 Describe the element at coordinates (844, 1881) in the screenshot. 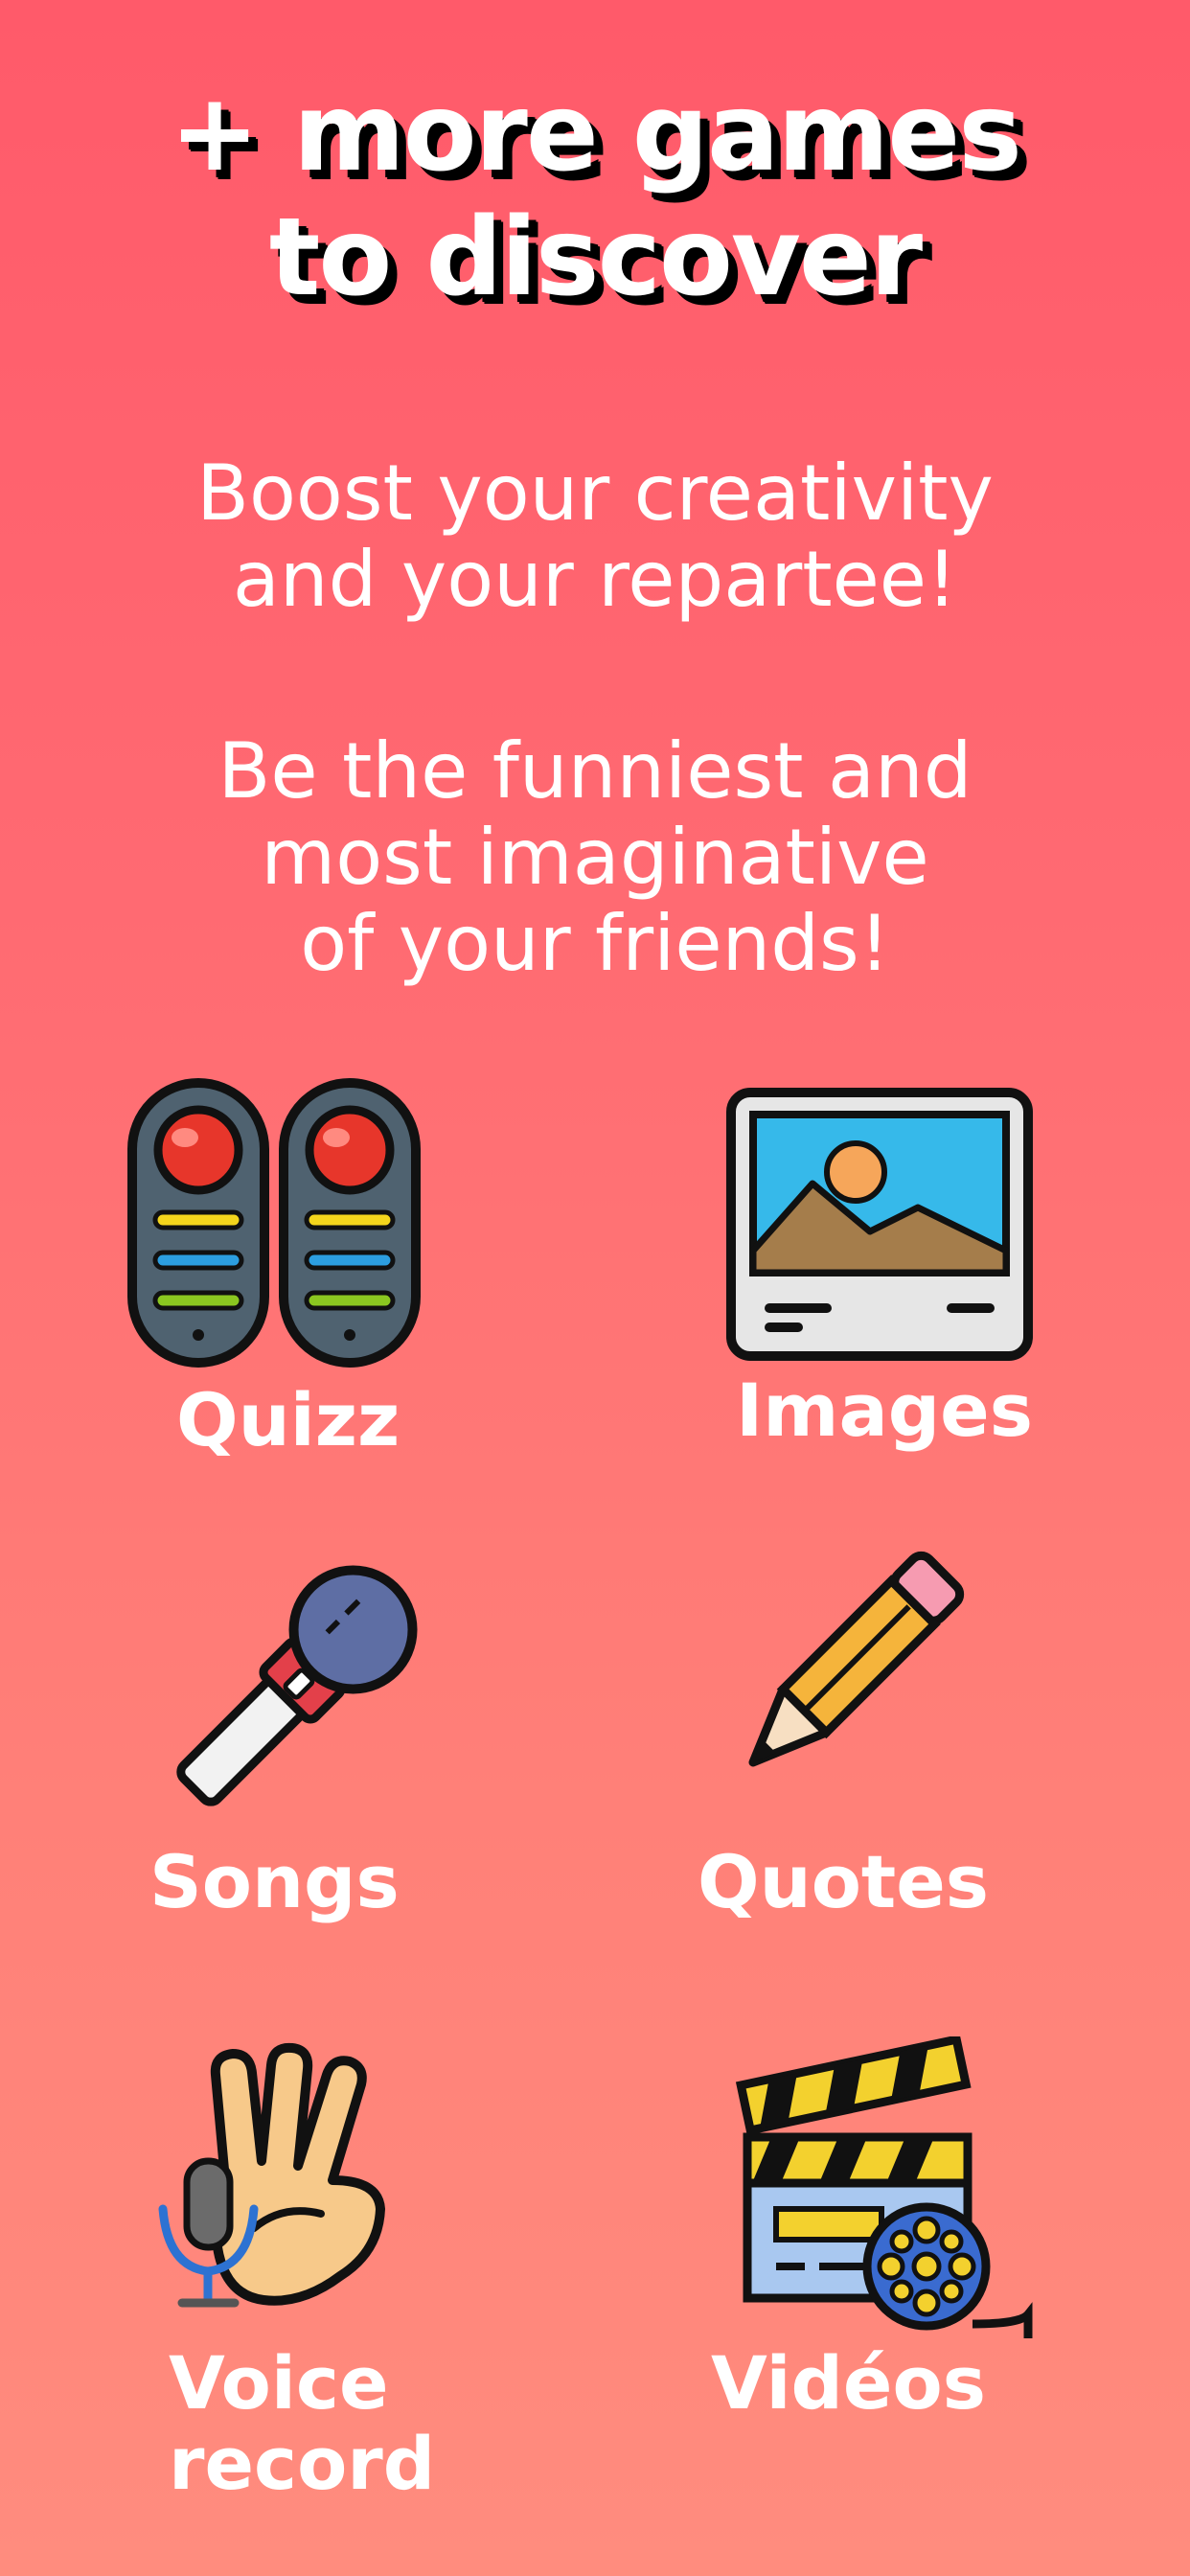

I see `game-label-quotes: Quotes` at that location.